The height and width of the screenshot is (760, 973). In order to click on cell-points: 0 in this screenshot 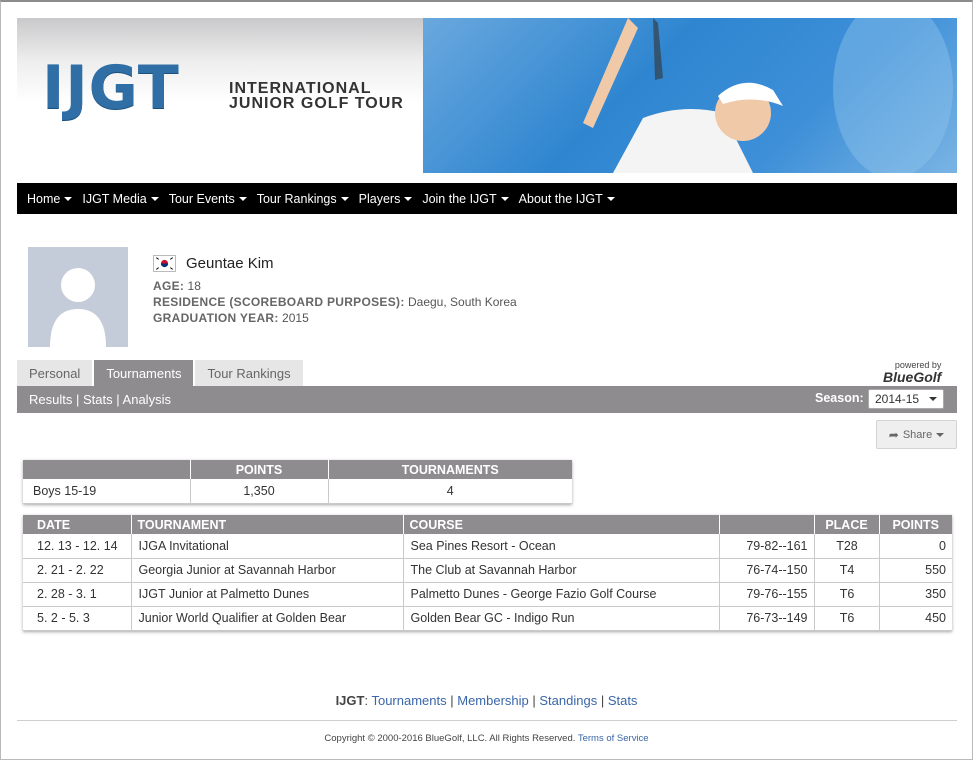, I will do `click(915, 546)`.